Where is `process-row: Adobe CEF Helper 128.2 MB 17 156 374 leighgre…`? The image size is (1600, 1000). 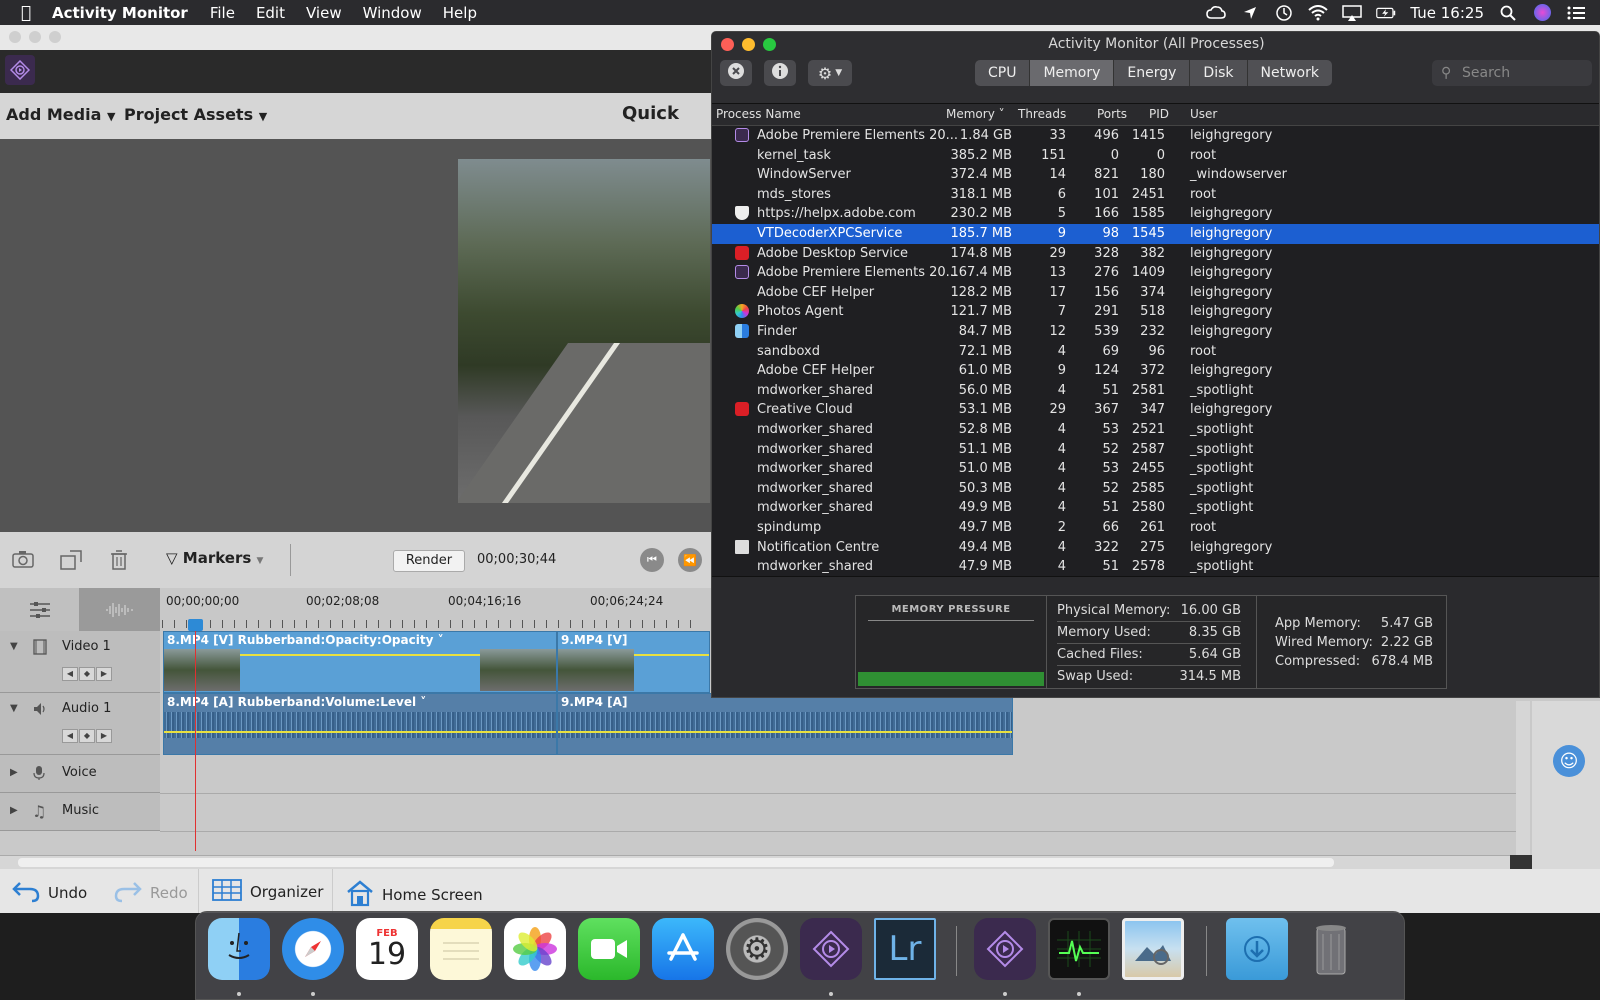 process-row: Adobe CEF Helper 128.2 MB 17 156 374 leighgre… is located at coordinates (1155, 293).